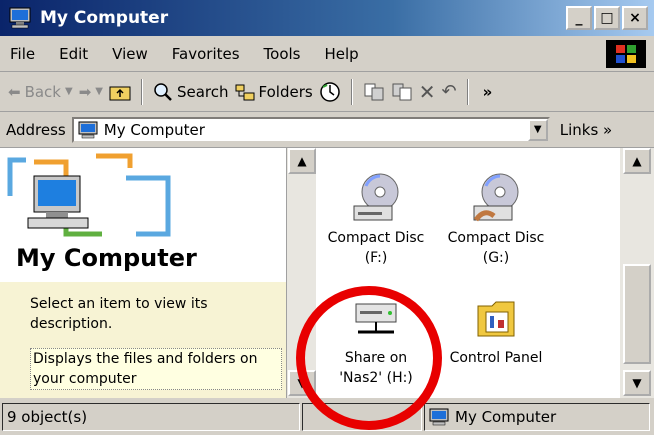 Image resolution: width=654 pixels, height=435 pixels. Describe the element at coordinates (310, 129) in the screenshot. I see `address-field: My Computer ▼` at that location.